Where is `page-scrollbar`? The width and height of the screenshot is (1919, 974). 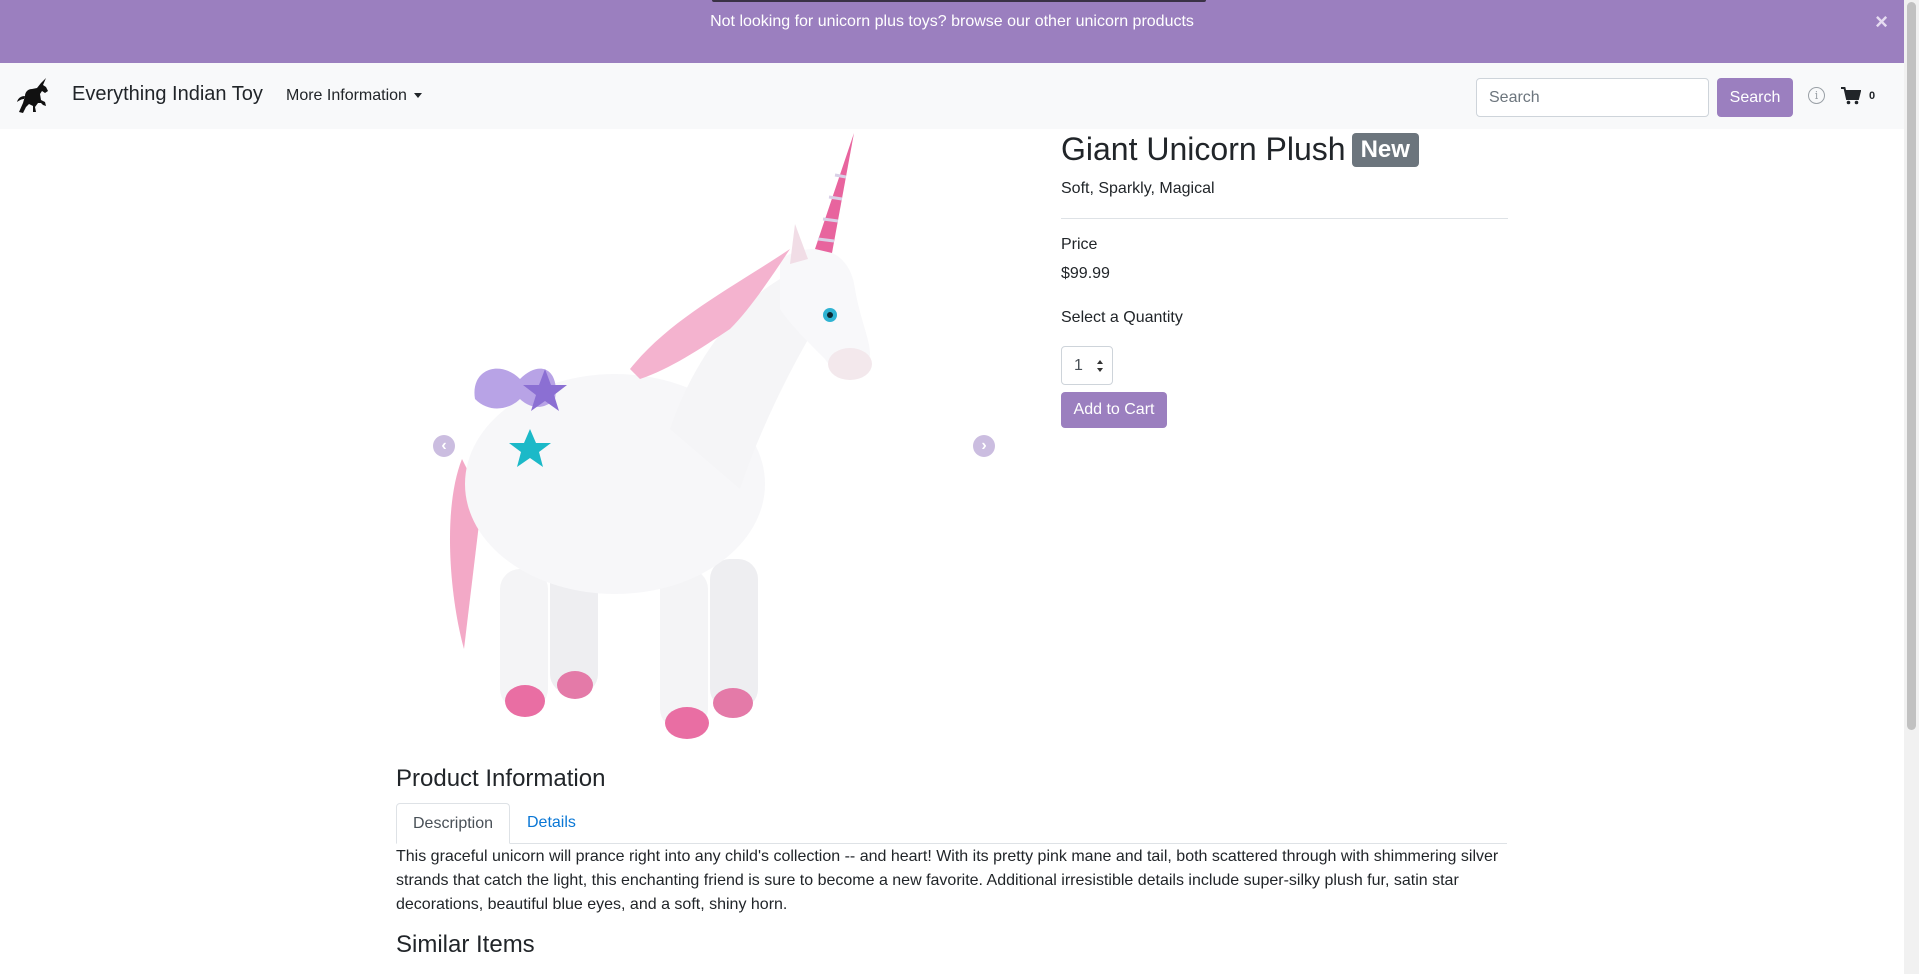
page-scrollbar is located at coordinates (1911, 487).